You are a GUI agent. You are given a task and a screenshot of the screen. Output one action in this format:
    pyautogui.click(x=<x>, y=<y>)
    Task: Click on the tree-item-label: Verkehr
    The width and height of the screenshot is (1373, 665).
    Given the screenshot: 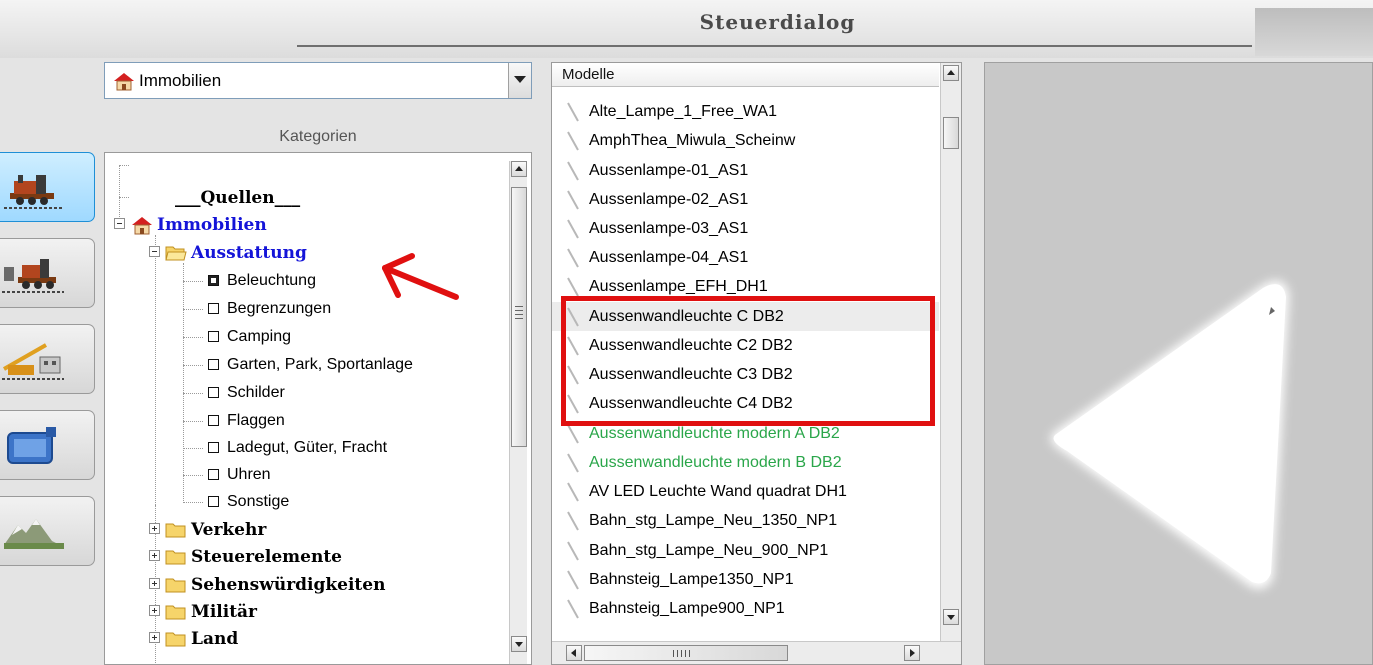 What is the action you would take?
    pyautogui.click(x=229, y=530)
    